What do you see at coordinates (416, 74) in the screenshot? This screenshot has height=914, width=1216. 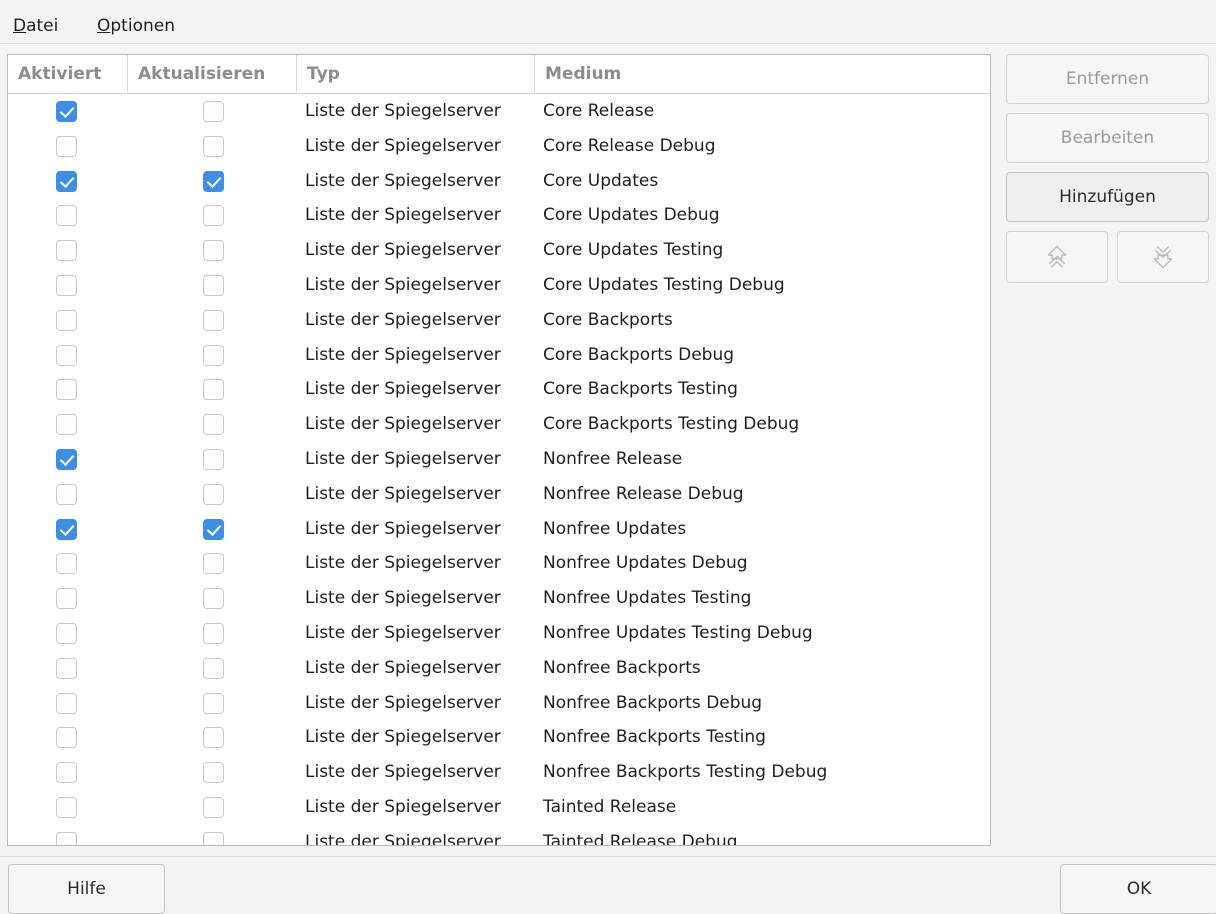 I see `header-typ: Typ` at bounding box center [416, 74].